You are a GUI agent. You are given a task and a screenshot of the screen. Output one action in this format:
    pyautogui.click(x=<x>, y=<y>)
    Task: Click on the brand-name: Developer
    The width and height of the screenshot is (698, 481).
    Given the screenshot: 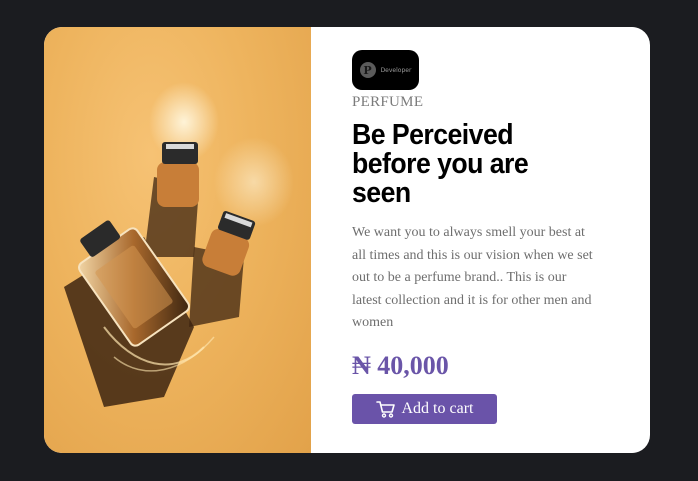 What is the action you would take?
    pyautogui.click(x=396, y=70)
    